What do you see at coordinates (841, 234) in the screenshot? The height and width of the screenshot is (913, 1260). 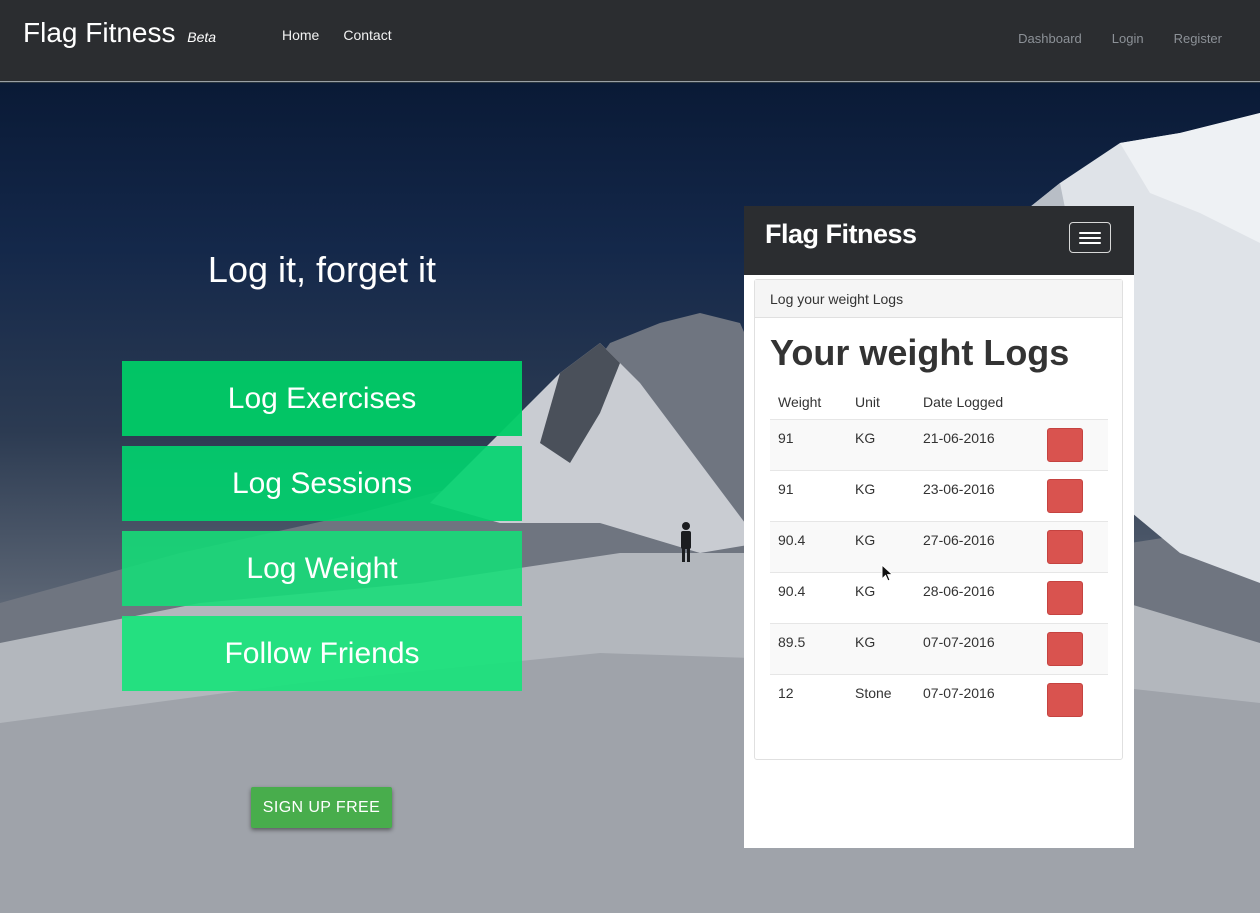 I see `mobile-brand: Flag Fitness` at bounding box center [841, 234].